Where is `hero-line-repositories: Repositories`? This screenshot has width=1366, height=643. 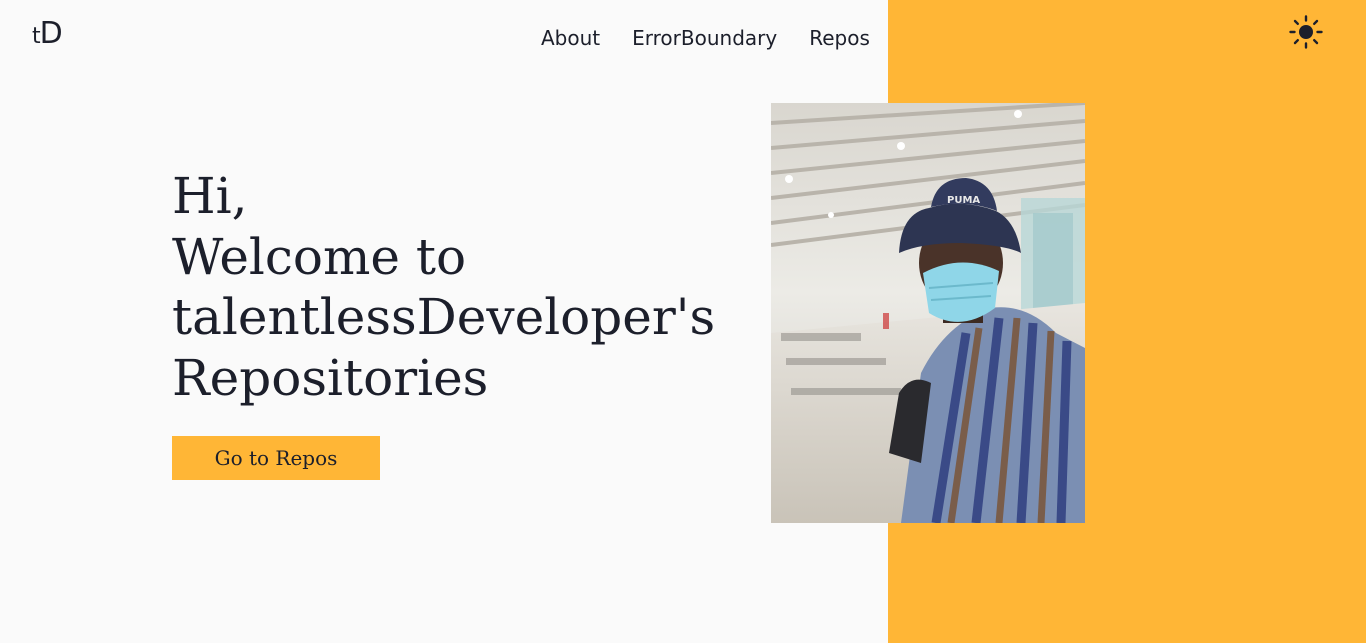 hero-line-repositories: Repositories is located at coordinates (330, 377).